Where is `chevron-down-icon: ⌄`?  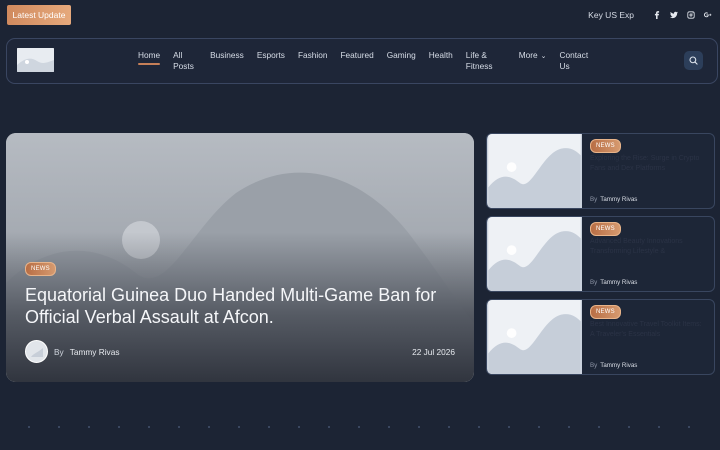 chevron-down-icon: ⌄ is located at coordinates (543, 56).